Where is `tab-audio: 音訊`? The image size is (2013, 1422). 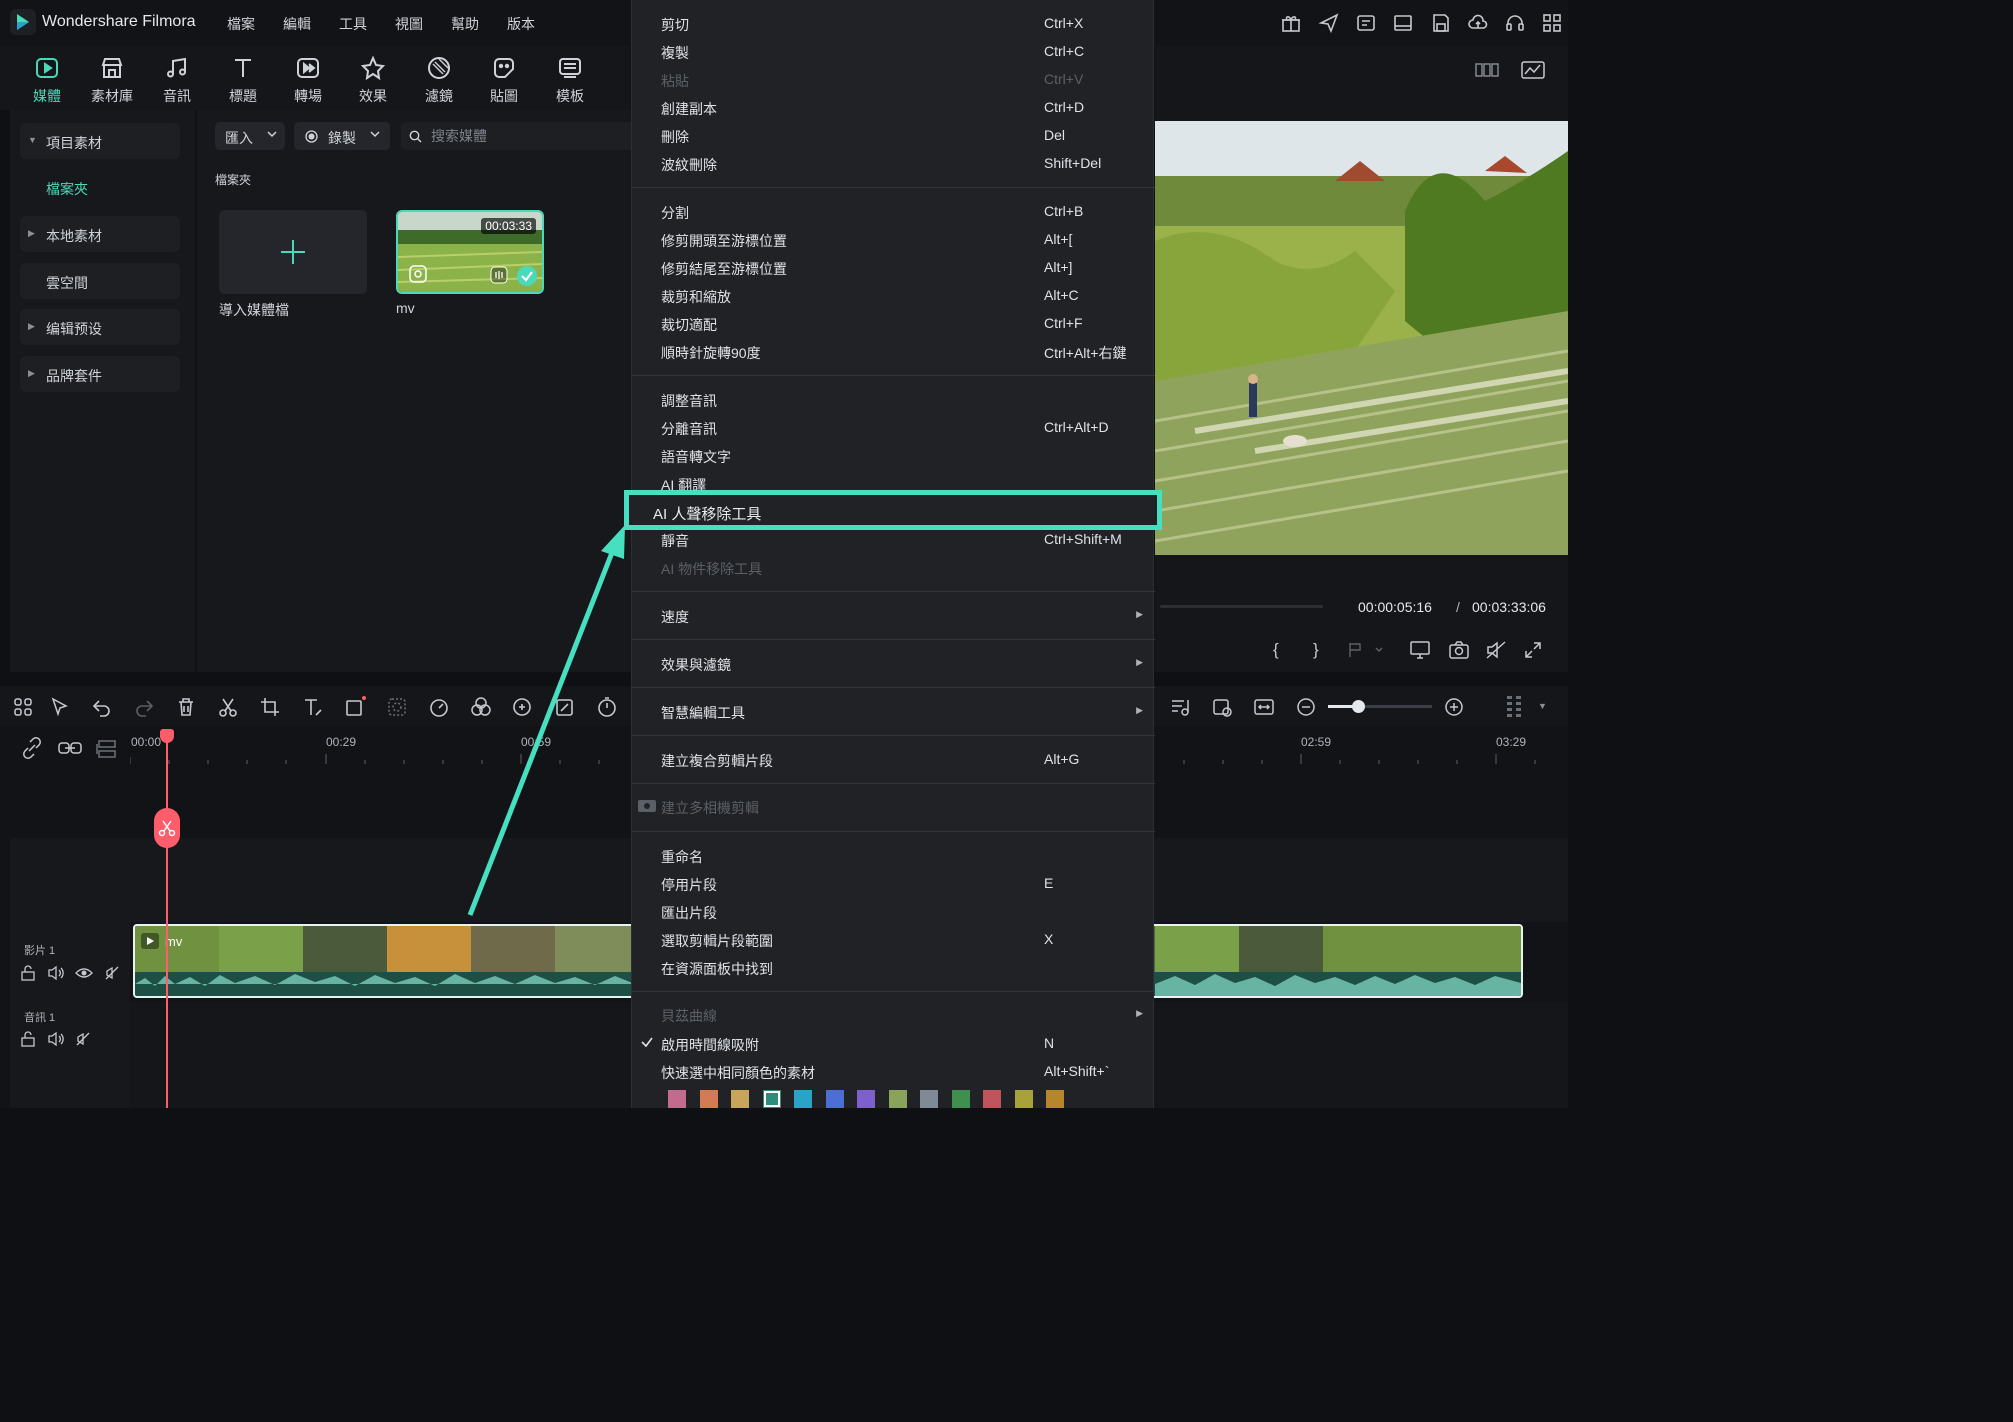 tab-audio: 音訊 is located at coordinates (177, 80).